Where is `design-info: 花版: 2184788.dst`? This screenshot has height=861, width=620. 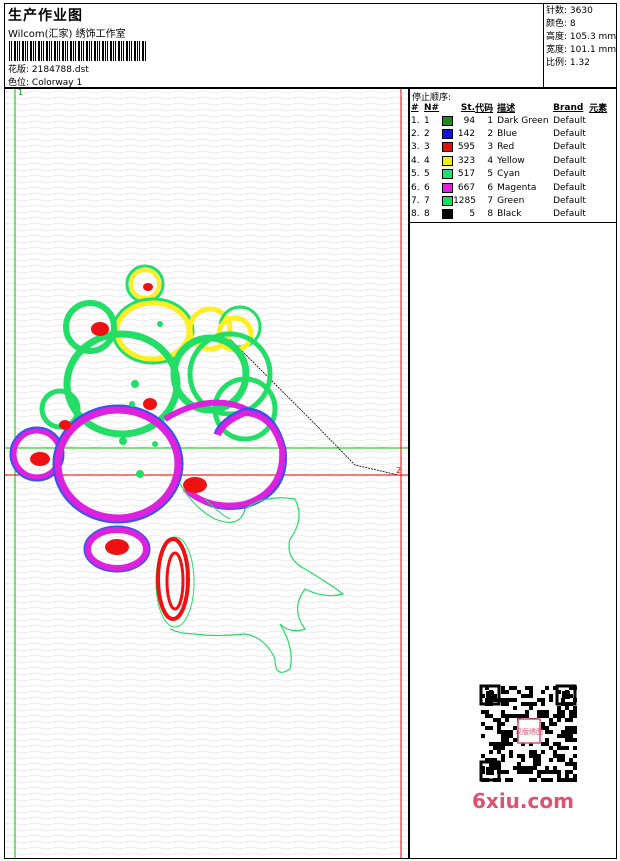 design-info: 花版: 2184788.dst is located at coordinates (48, 68).